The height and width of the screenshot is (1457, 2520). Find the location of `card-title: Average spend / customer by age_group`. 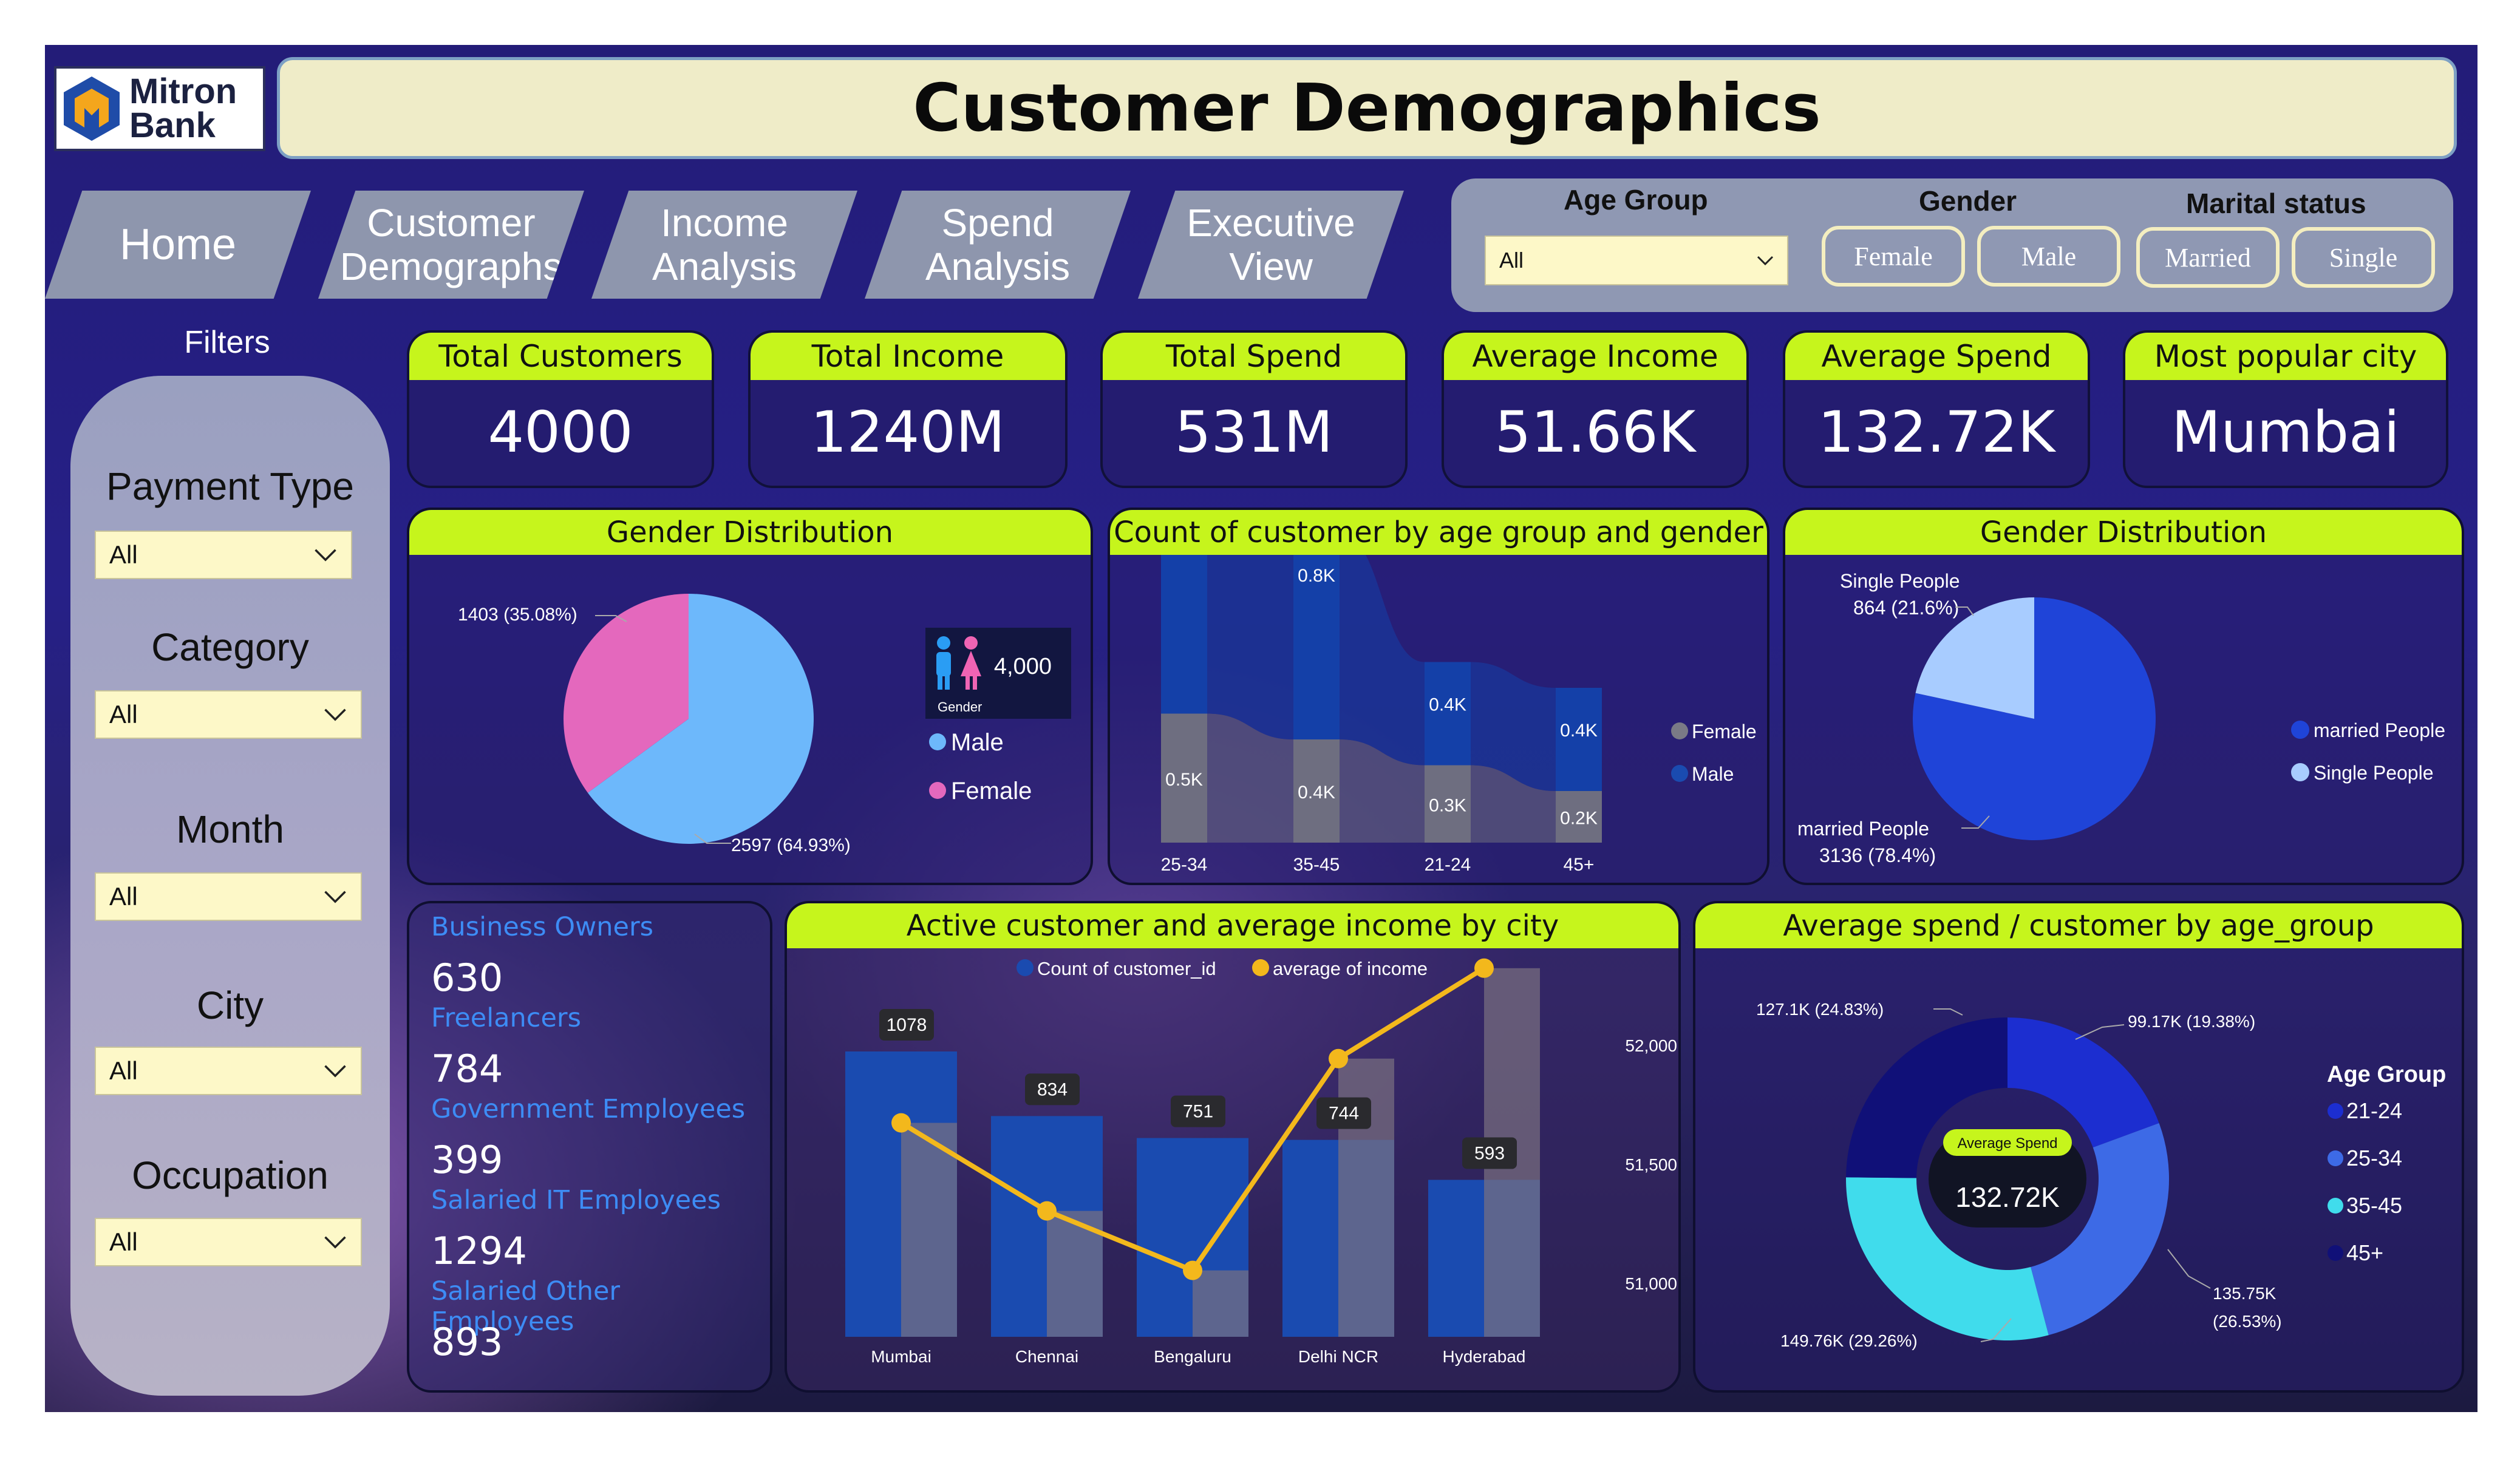

card-title: Average spend / customer by age_group is located at coordinates (2078, 925).